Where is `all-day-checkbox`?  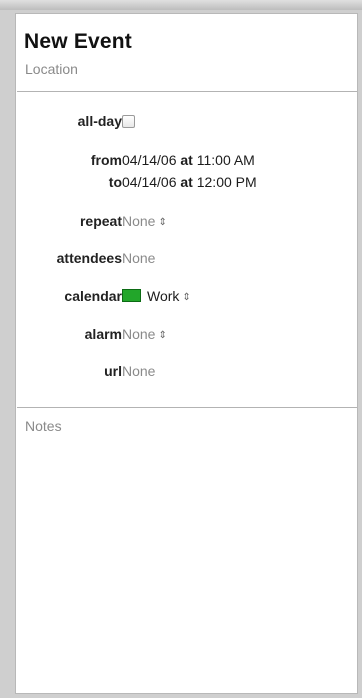 all-day-checkbox is located at coordinates (128, 121).